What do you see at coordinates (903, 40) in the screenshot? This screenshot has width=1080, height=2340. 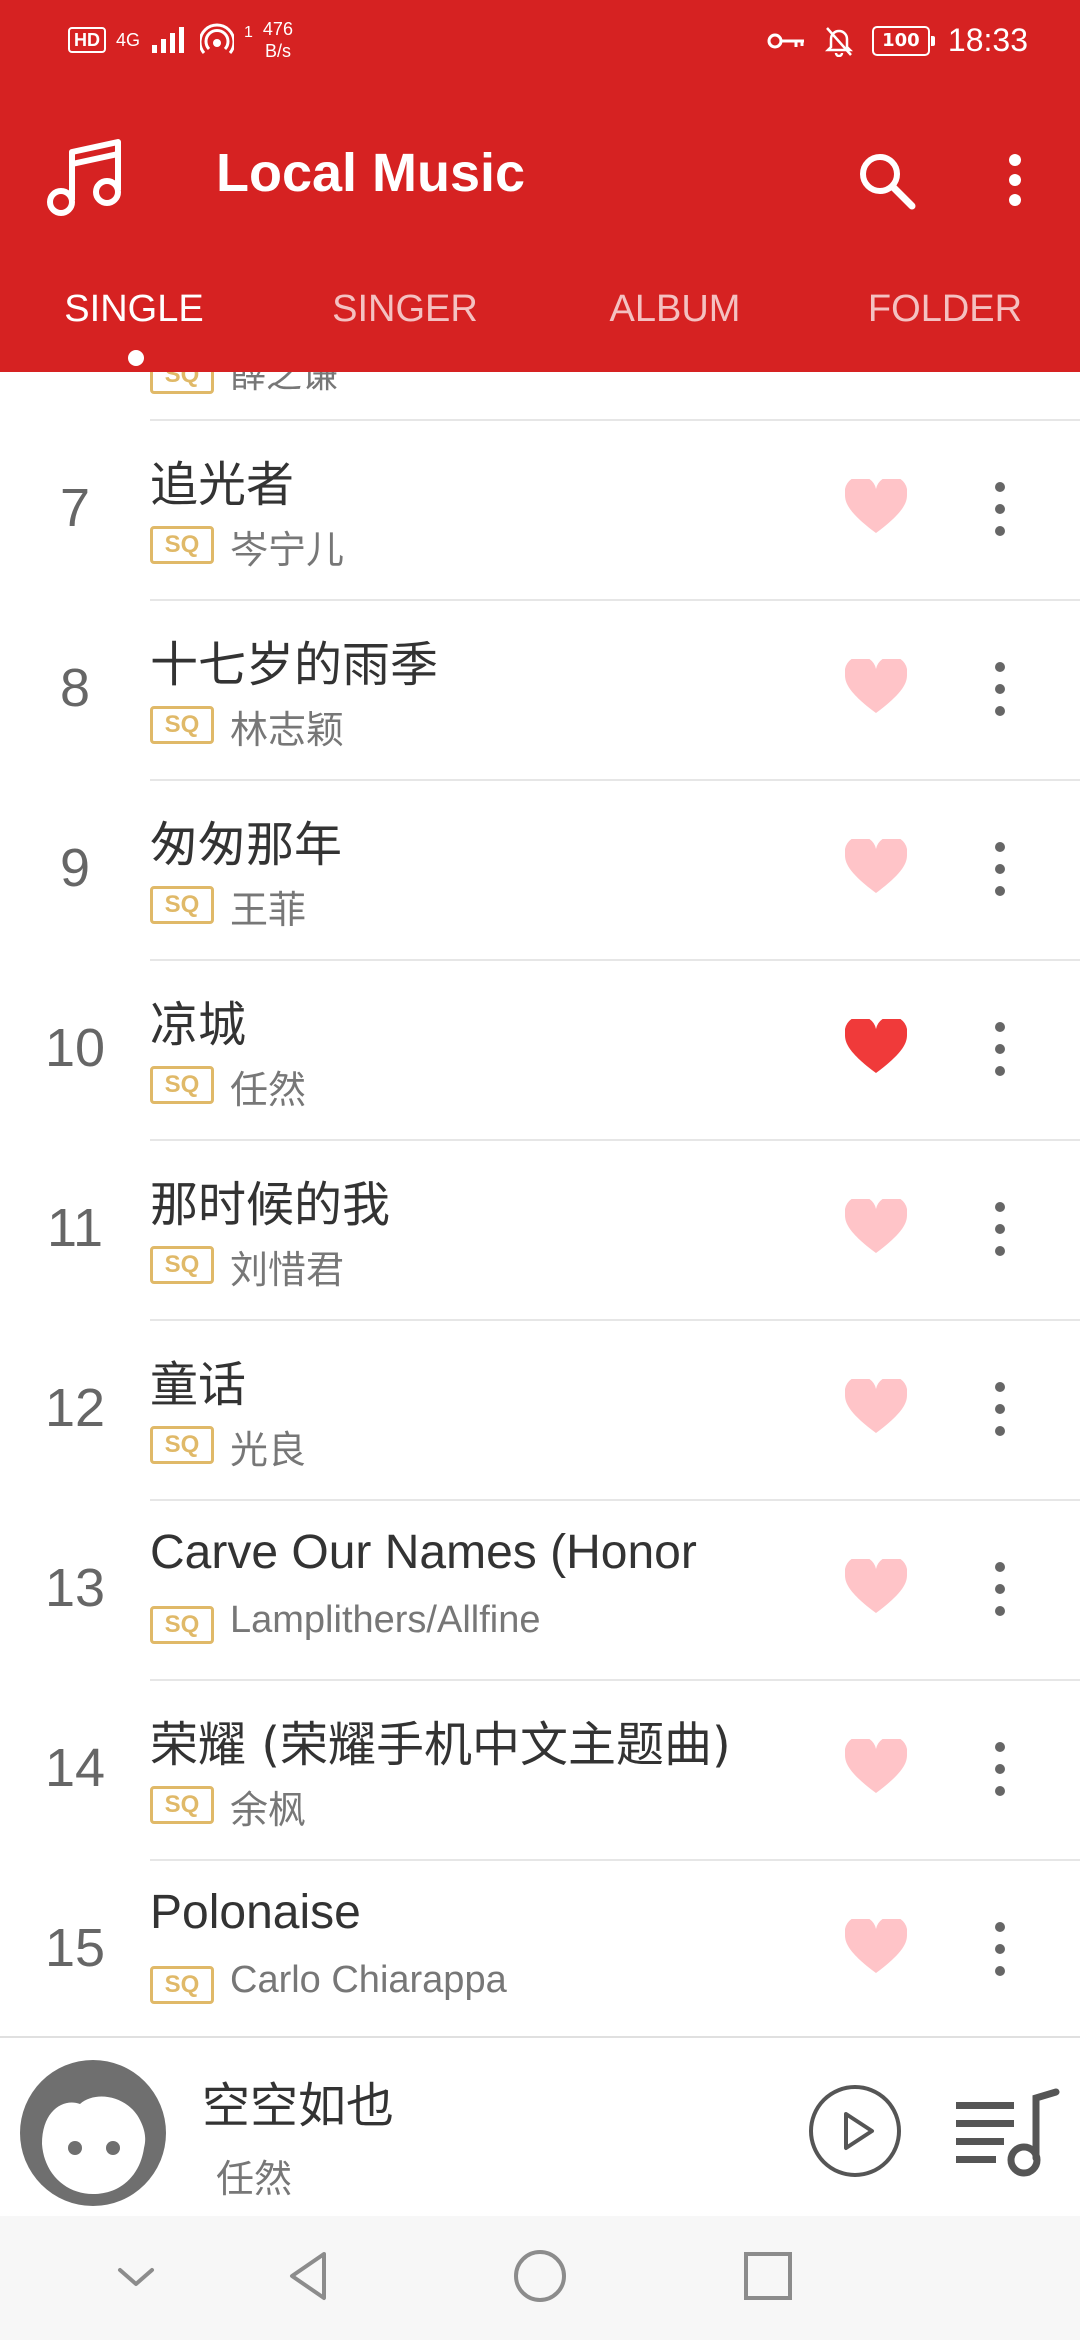 I see `battery-indicator: 100` at bounding box center [903, 40].